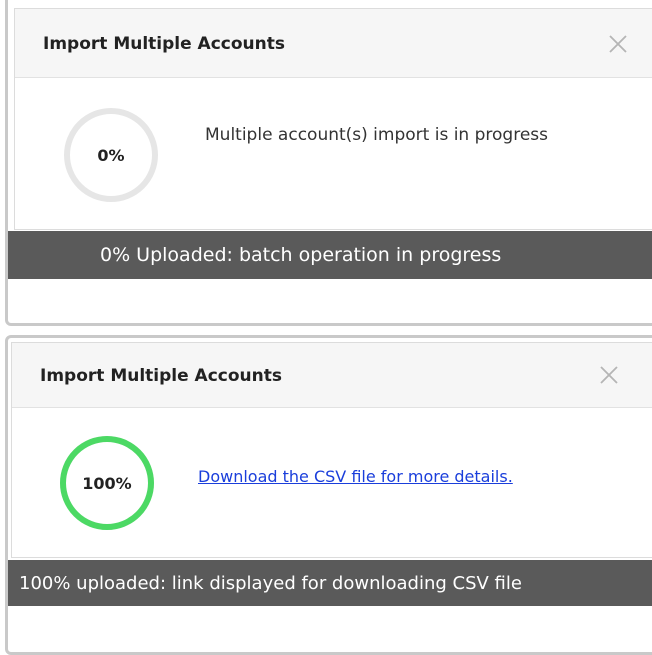  Describe the element at coordinates (355, 476) in the screenshot. I see `download-csv-link: Download the CSV file for more details.` at that location.